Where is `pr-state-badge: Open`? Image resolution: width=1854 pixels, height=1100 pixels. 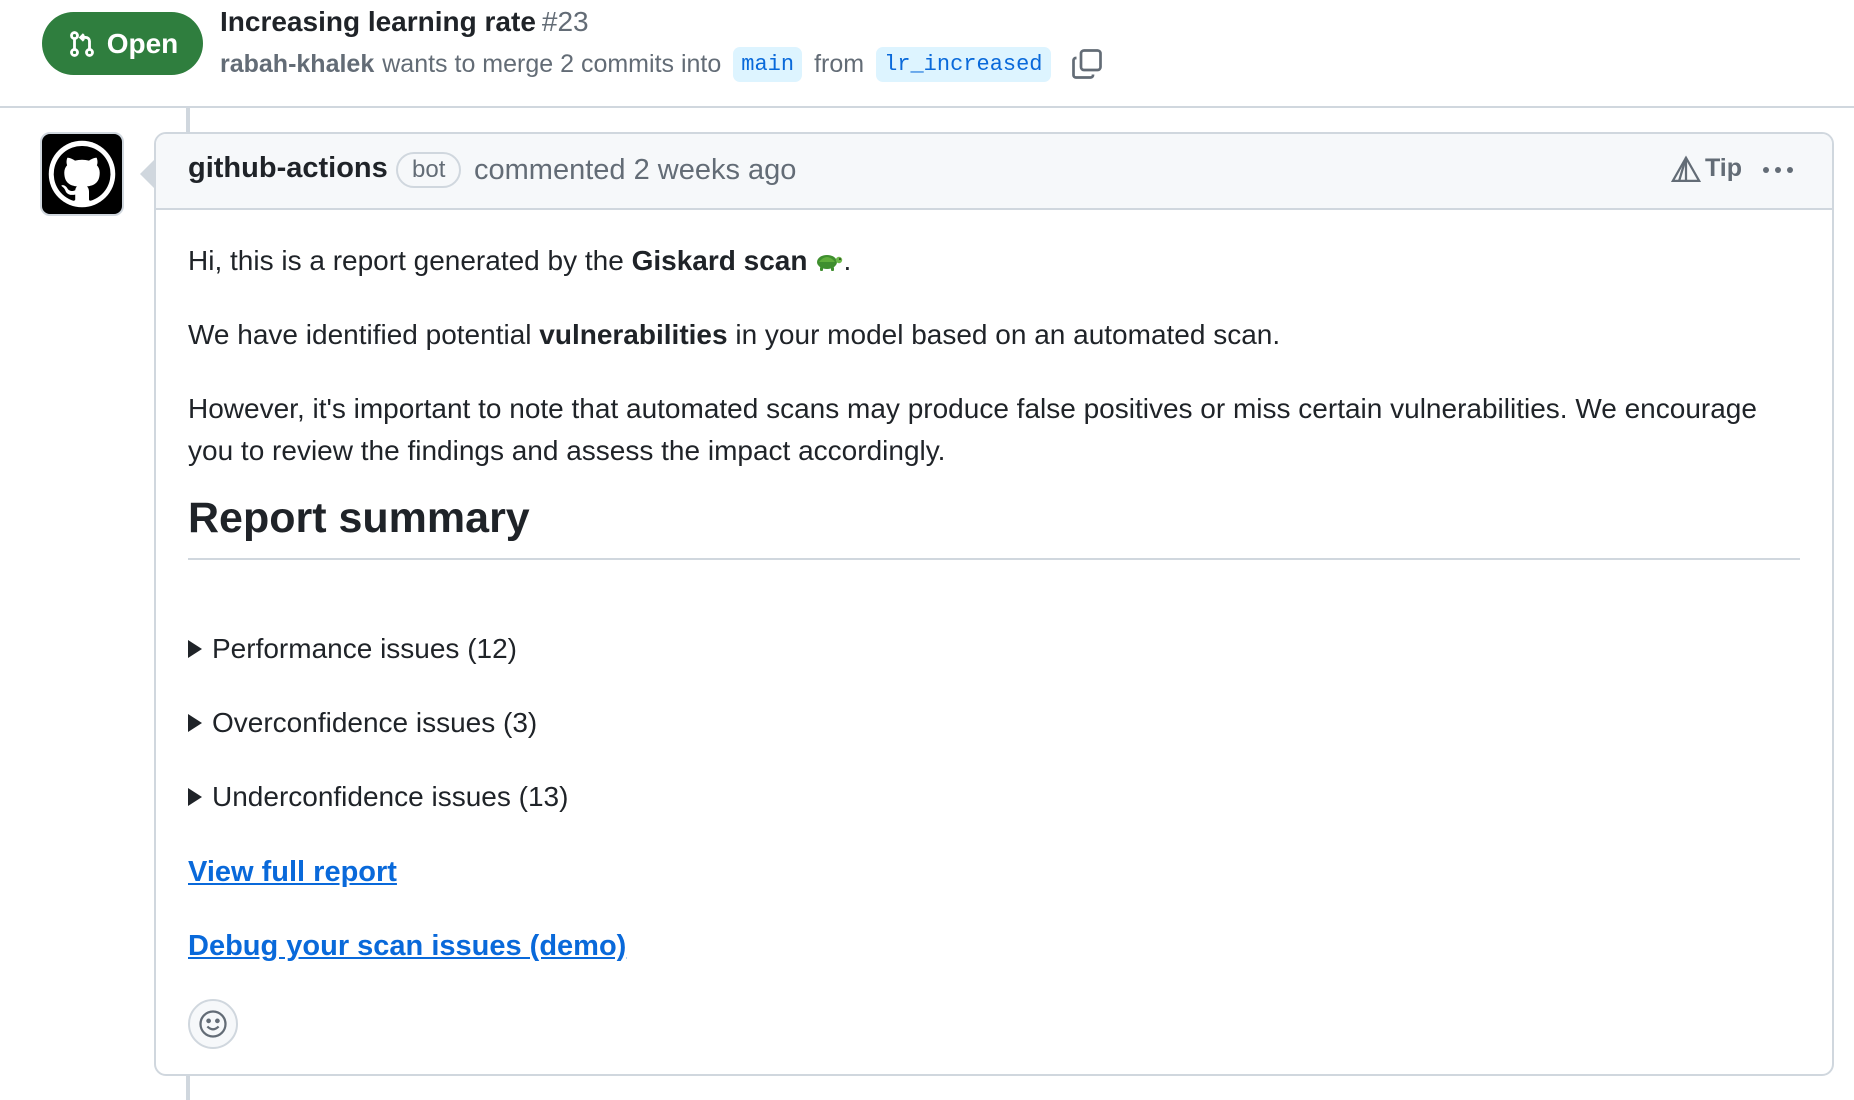
pr-state-badge: Open is located at coordinates (122, 43).